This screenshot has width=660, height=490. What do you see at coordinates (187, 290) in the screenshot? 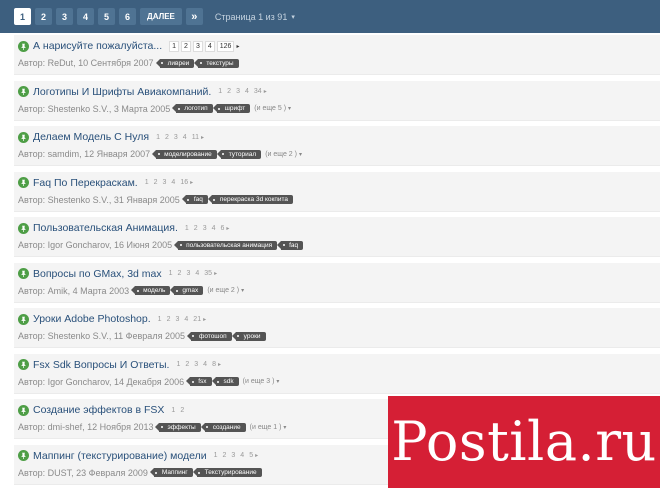
I see `tag-label: gmax` at bounding box center [187, 290].